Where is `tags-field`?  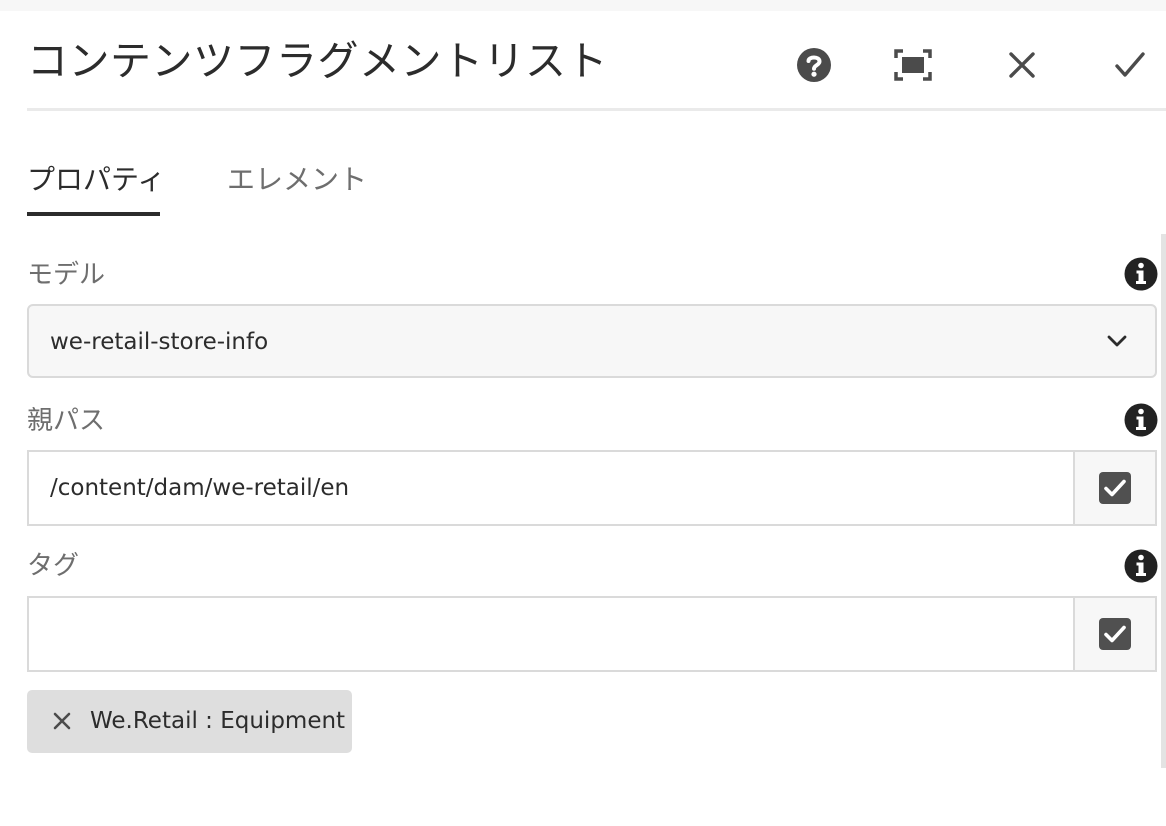
tags-field is located at coordinates (592, 634).